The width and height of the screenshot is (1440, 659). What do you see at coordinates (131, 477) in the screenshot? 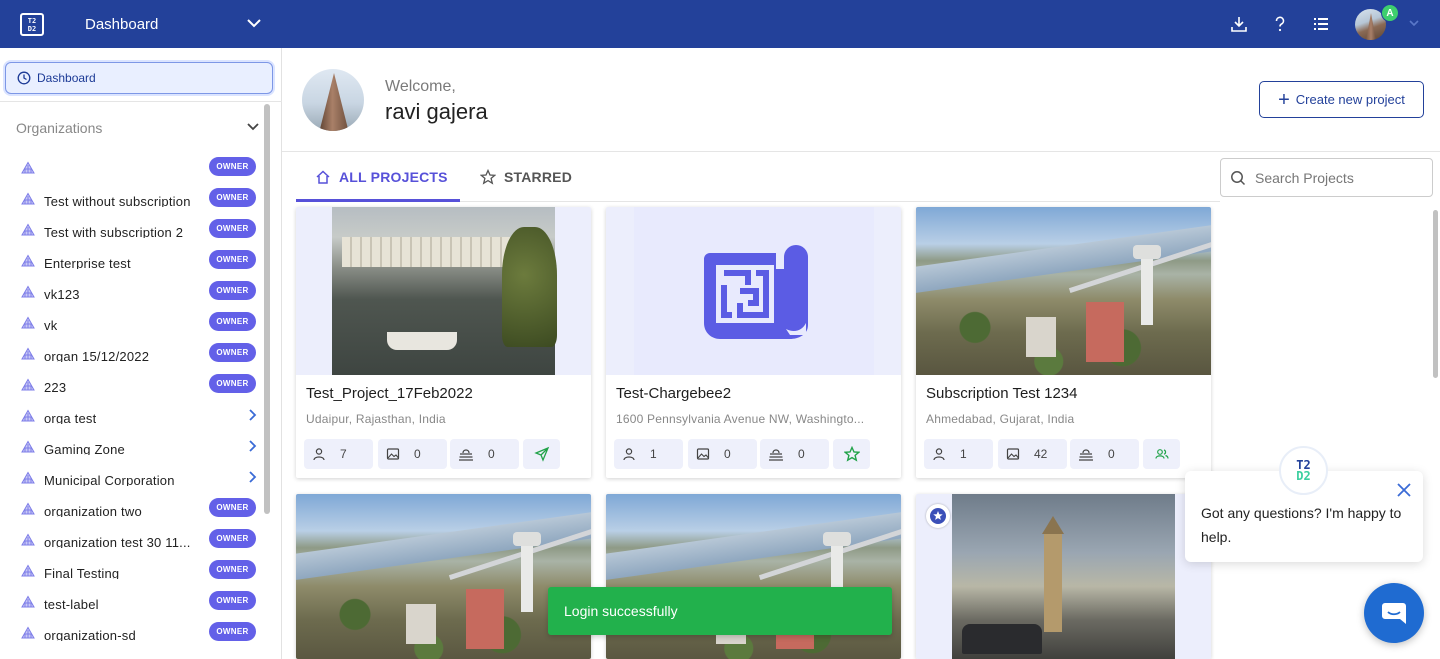
I see `org-list-item: Municipal Corporation` at bounding box center [131, 477].